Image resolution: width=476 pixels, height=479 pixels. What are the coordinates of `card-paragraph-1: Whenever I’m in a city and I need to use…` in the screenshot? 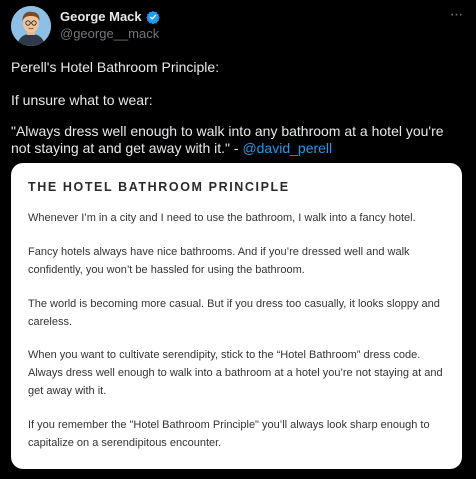 It's located at (238, 218).